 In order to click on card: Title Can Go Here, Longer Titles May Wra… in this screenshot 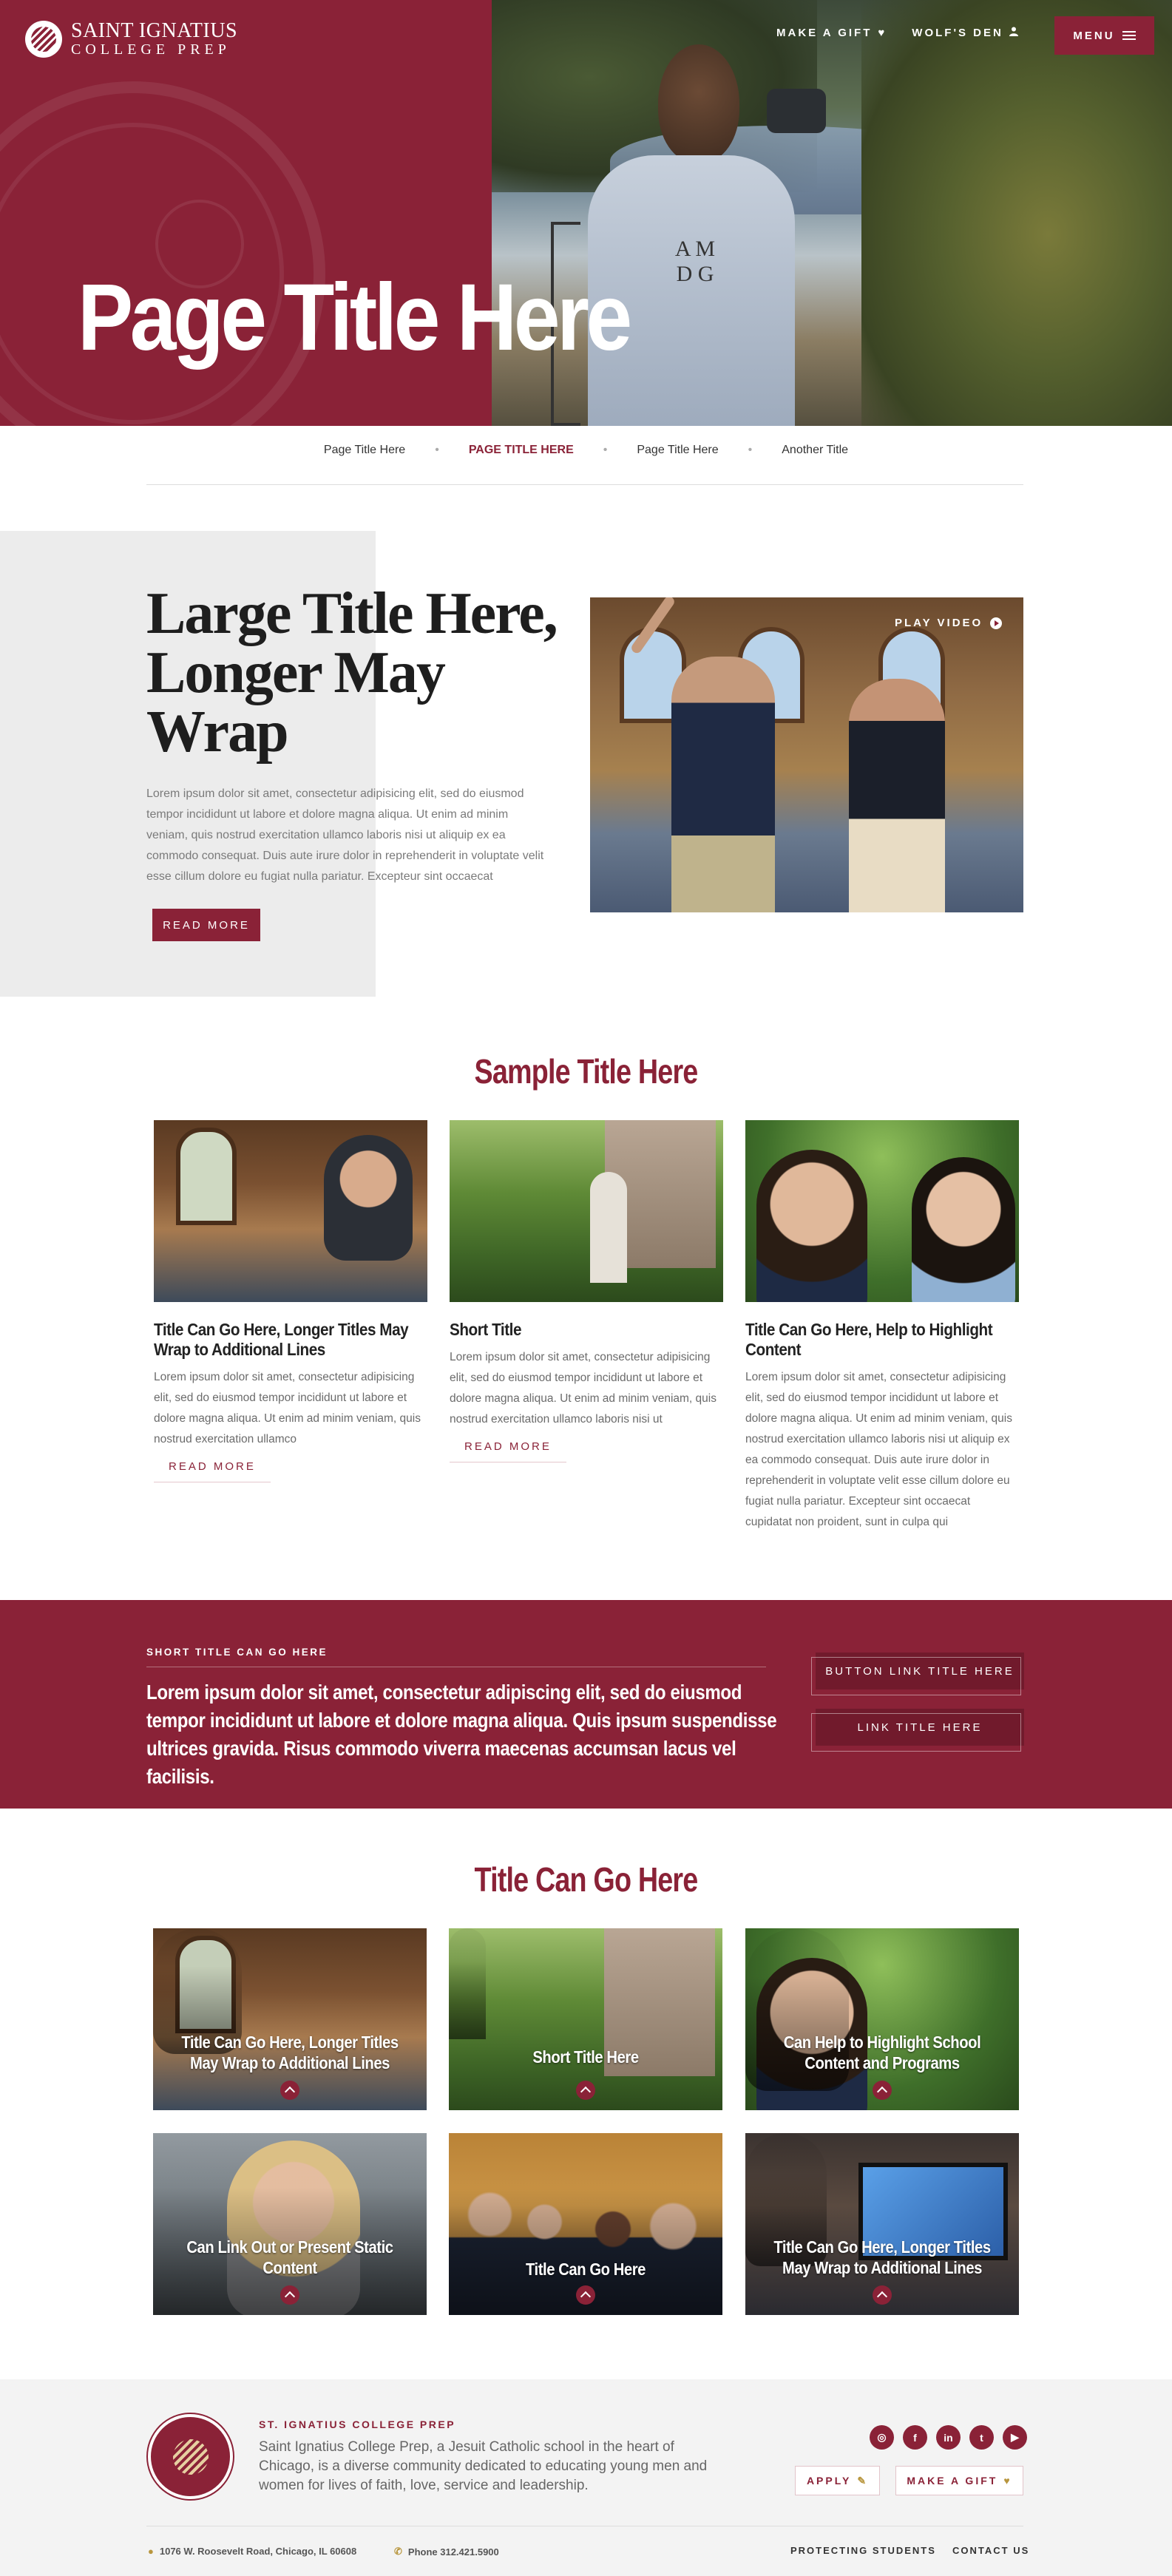, I will do `click(290, 1301)`.